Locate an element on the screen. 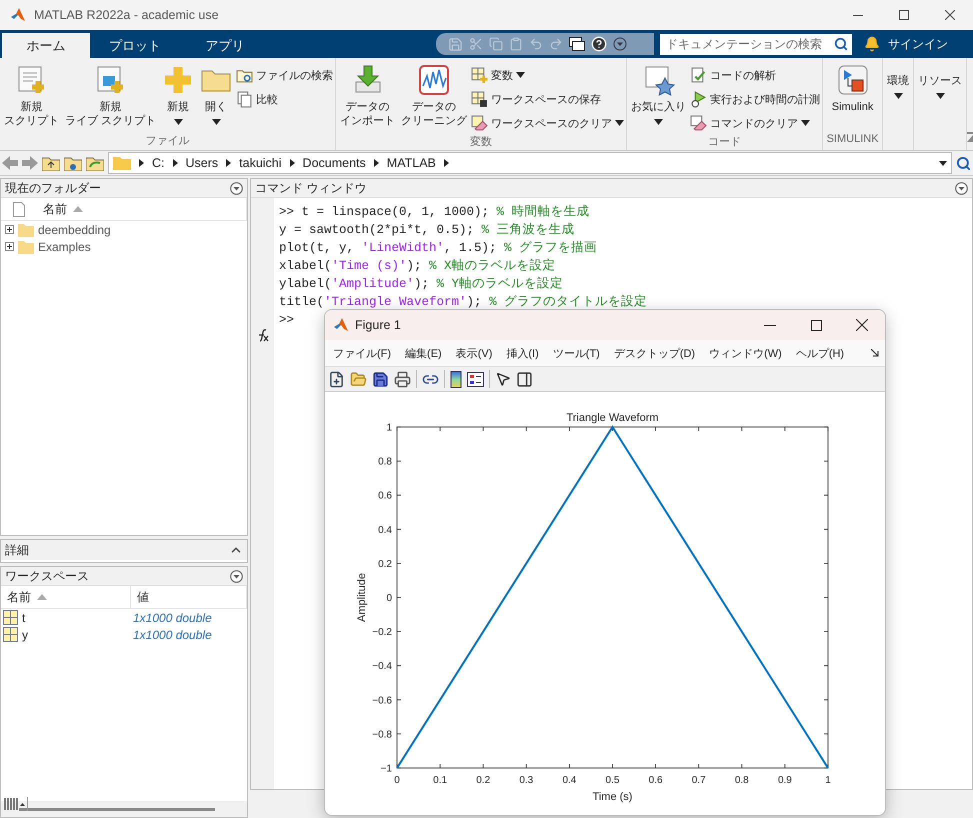 This screenshot has height=818, width=973. window-title: MATLAB R2022a - academic use is located at coordinates (126, 15).